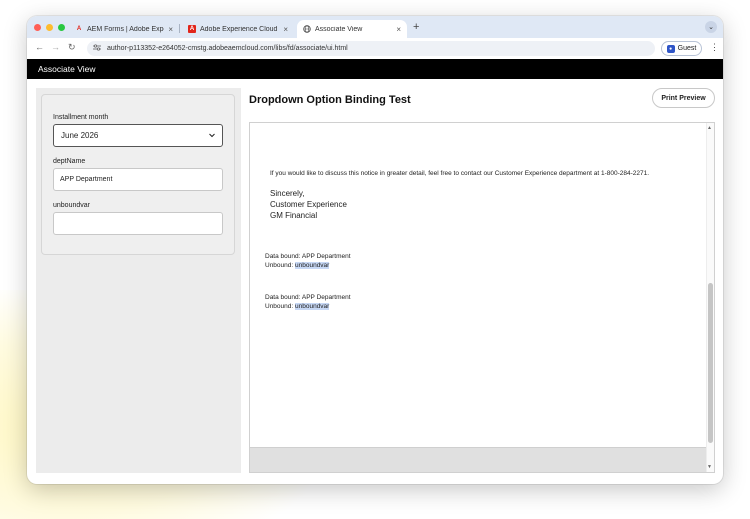  What do you see at coordinates (97, 48) in the screenshot?
I see `site-info-icon` at bounding box center [97, 48].